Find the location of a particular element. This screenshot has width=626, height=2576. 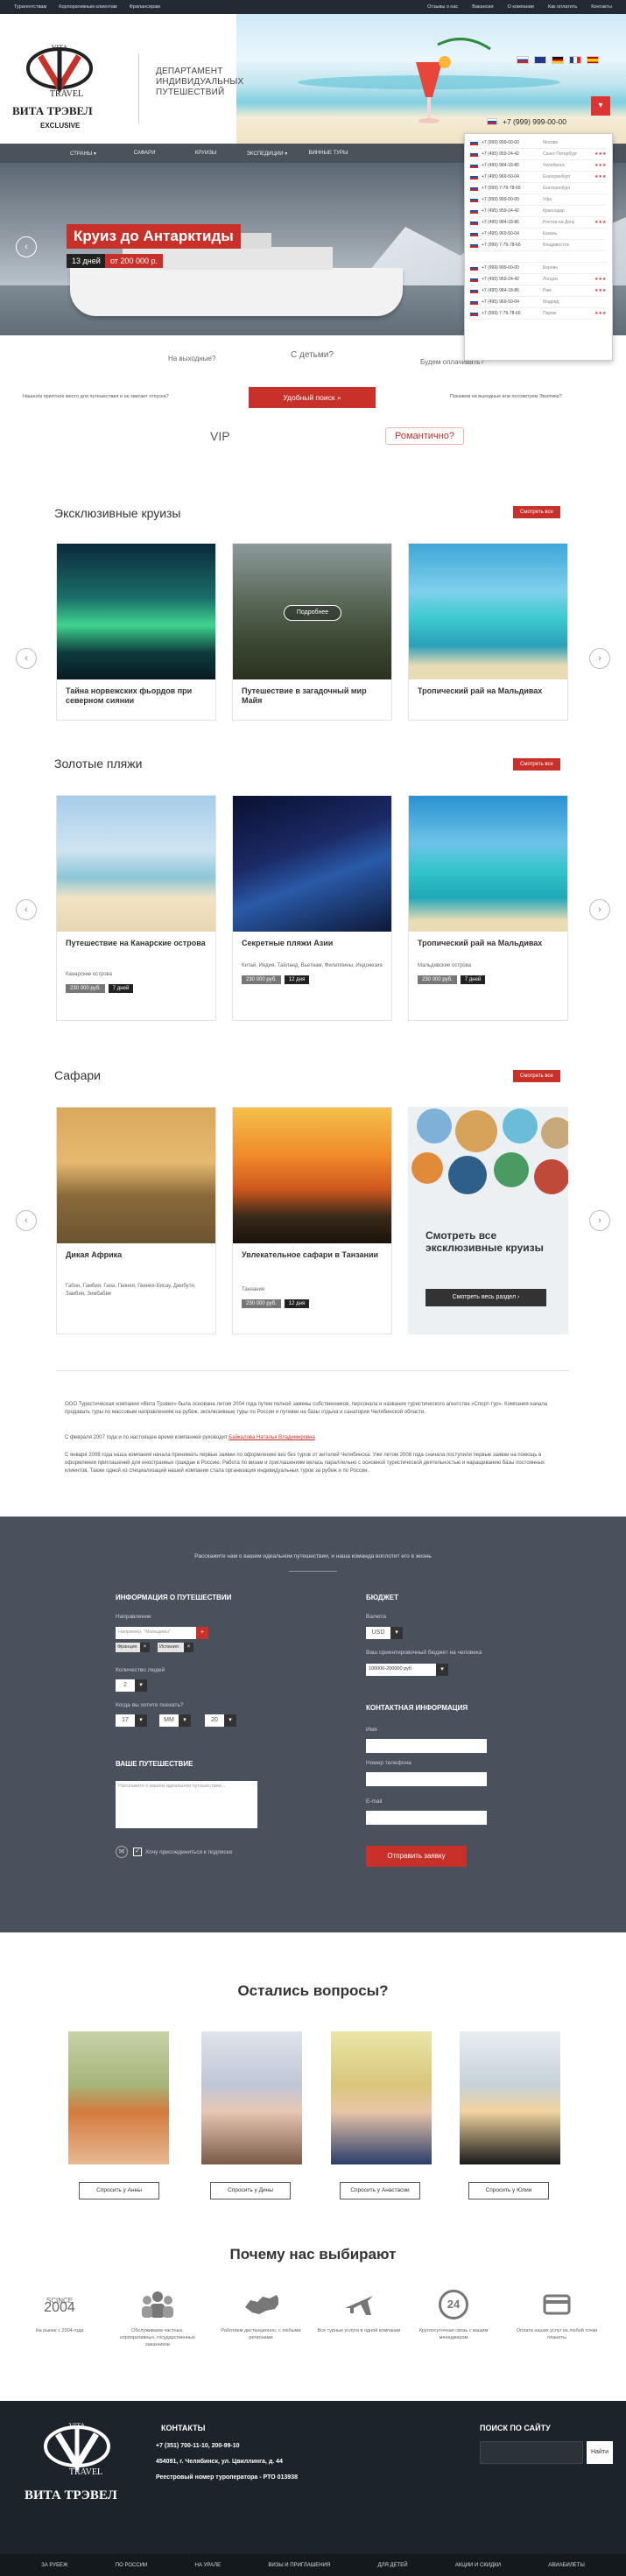

phone-row: +7 (999) 999-00-00 Уфа is located at coordinates (538, 200).